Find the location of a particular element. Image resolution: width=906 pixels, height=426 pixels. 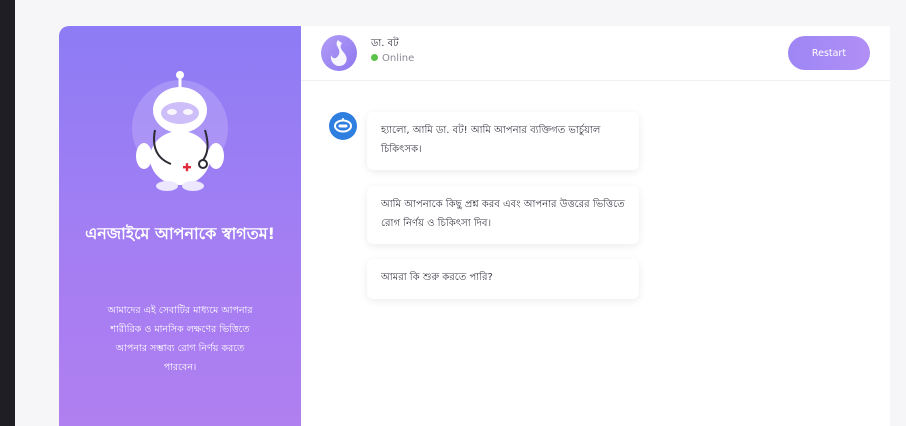

bot-avatar is located at coordinates (339, 53).